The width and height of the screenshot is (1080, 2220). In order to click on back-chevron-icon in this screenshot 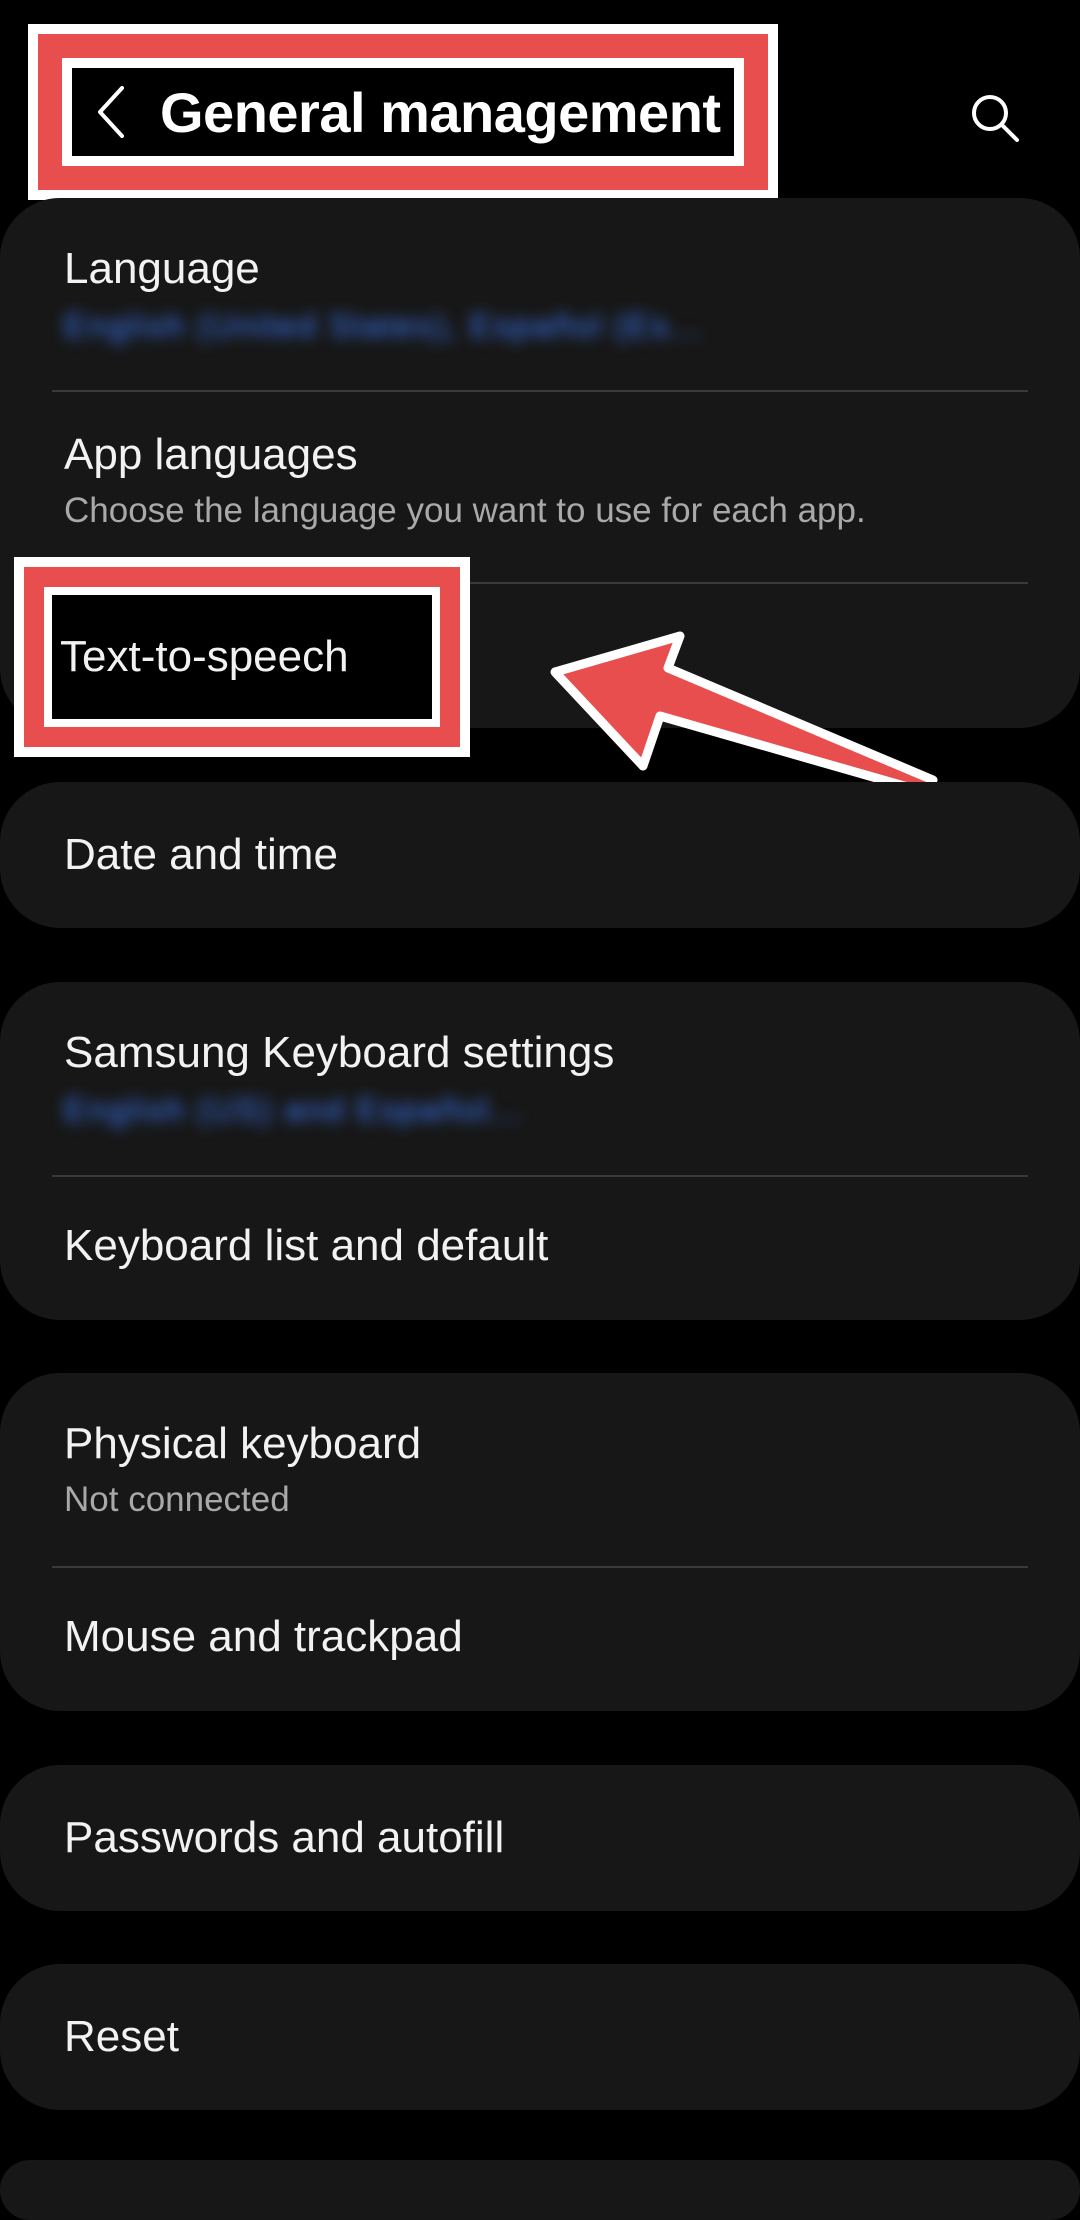, I will do `click(111, 112)`.